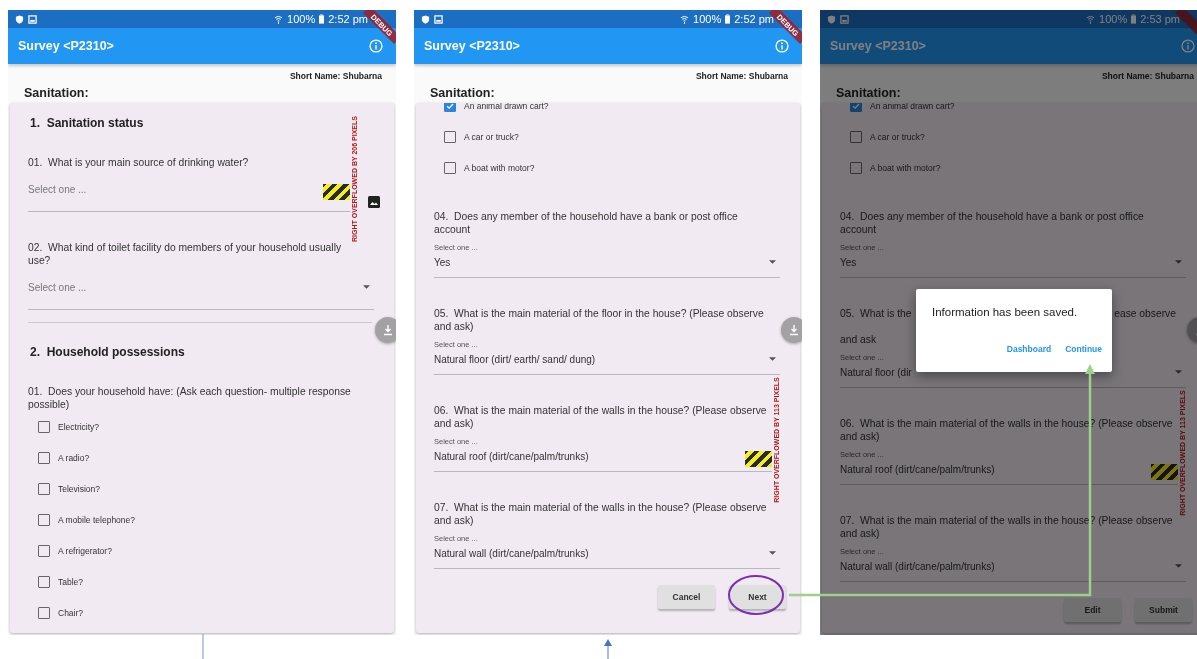 Image resolution: width=1197 pixels, height=659 pixels. Describe the element at coordinates (1145, 313) in the screenshot. I see `question-text: ease observe` at that location.